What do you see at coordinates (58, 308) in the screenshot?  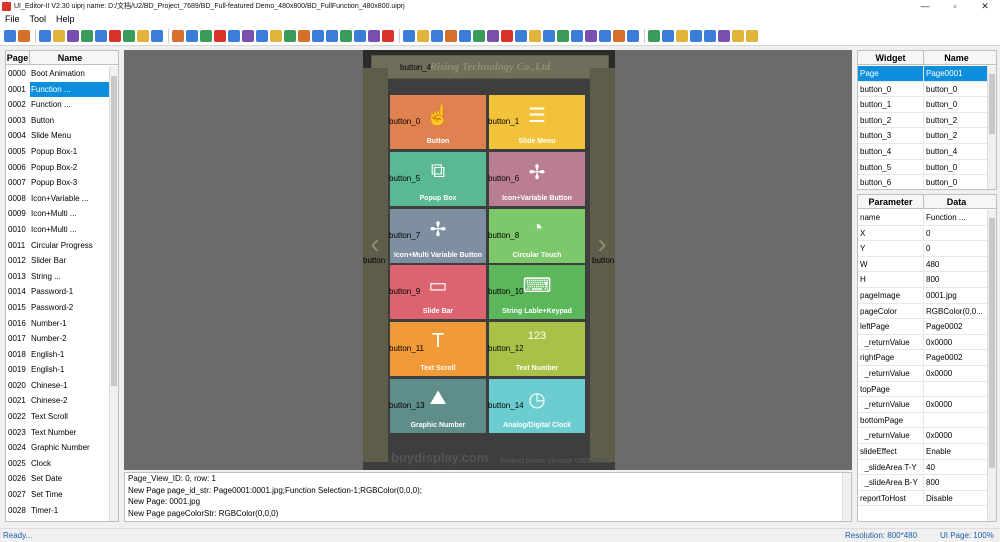 I see `page-list-row: 0015 Password-2` at bounding box center [58, 308].